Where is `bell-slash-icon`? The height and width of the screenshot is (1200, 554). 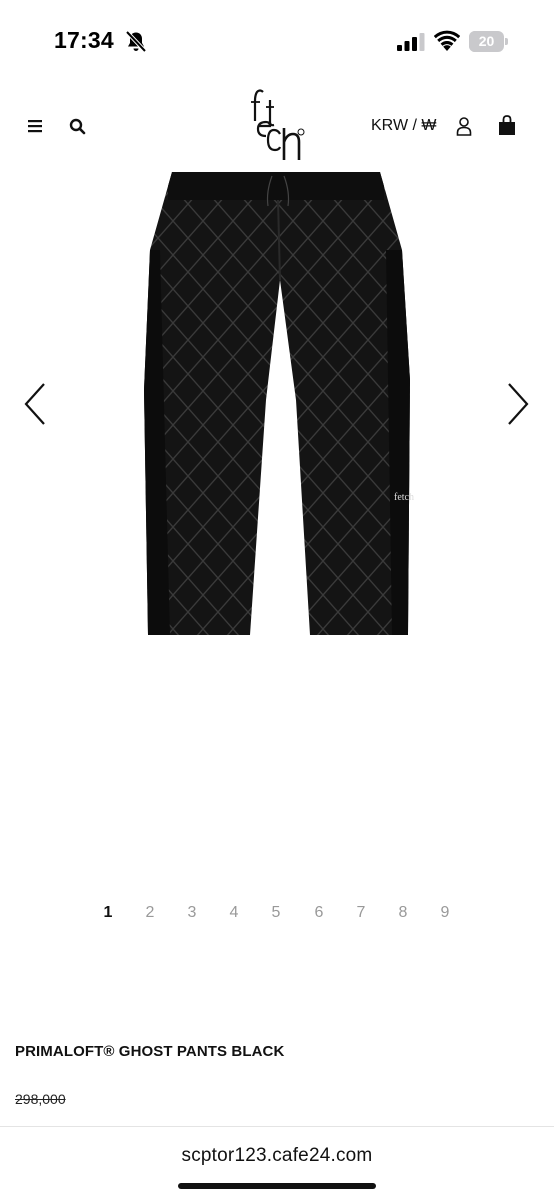
bell-slash-icon is located at coordinates (136, 41).